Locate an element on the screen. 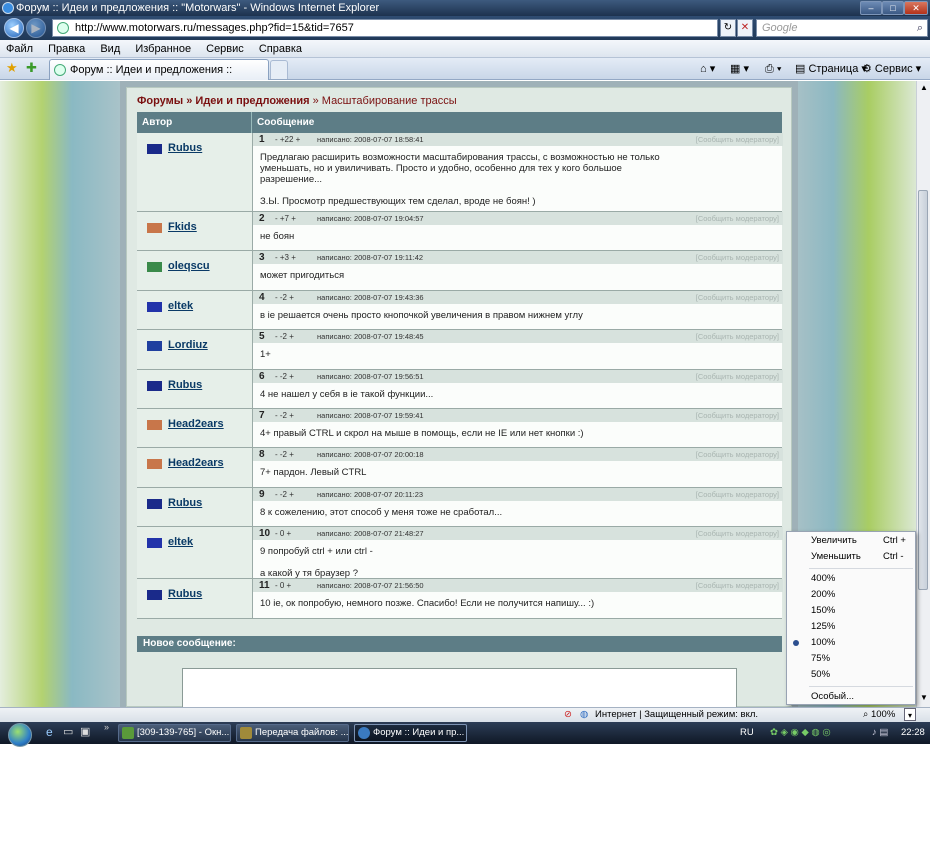 The height and width of the screenshot is (856, 930). zoom-in-item: Увеличить Ctrl + is located at coordinates (851, 541).